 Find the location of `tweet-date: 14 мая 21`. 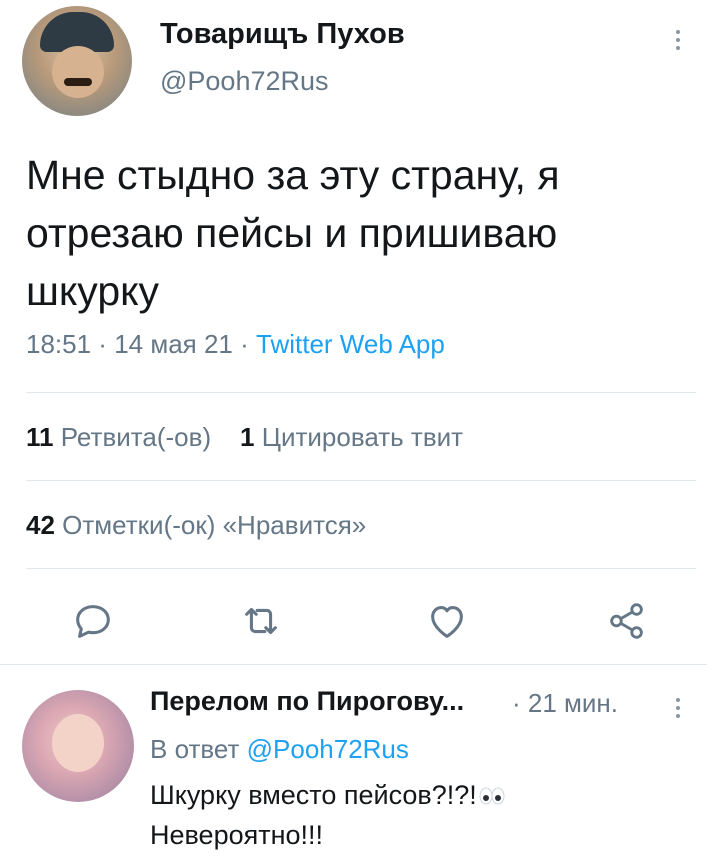

tweet-date: 14 мая 21 is located at coordinates (173, 344).